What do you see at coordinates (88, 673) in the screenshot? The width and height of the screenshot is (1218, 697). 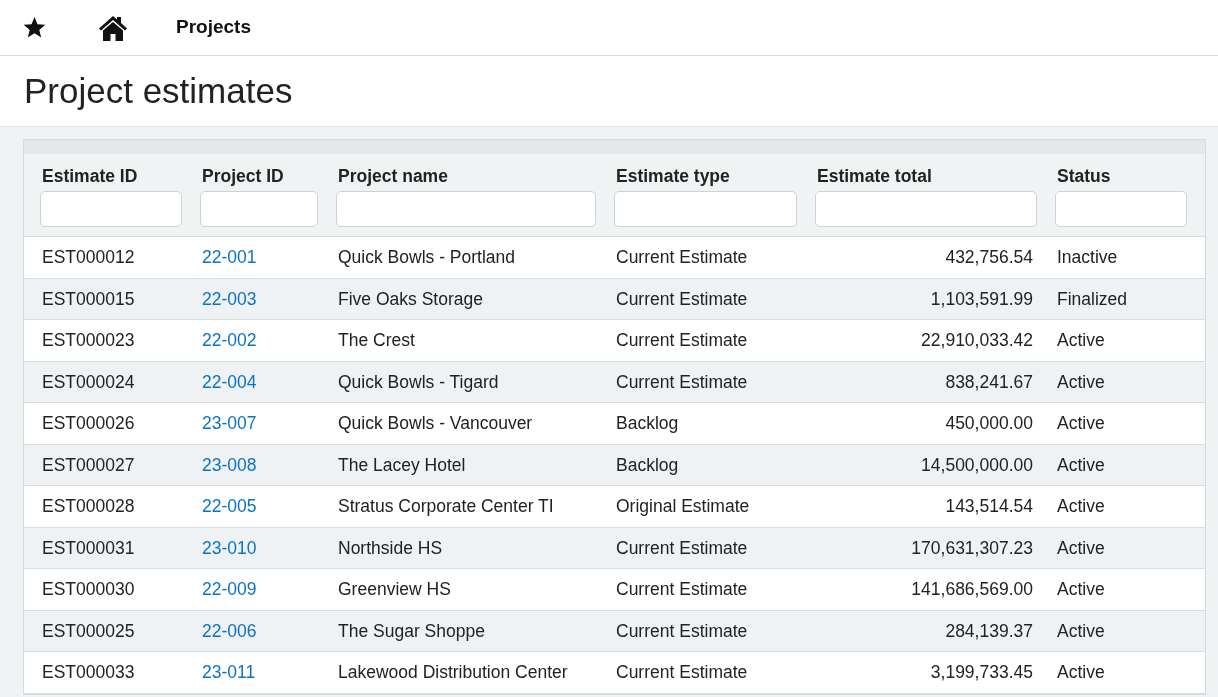 I see `table-cell-text: EST000033` at bounding box center [88, 673].